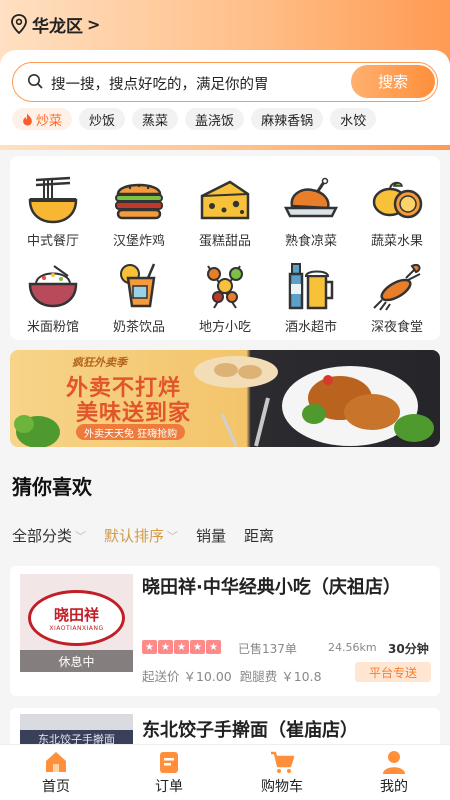 The height and width of the screenshot is (800, 450). Describe the element at coordinates (19, 24) in the screenshot. I see `location-pin-icon` at that location.